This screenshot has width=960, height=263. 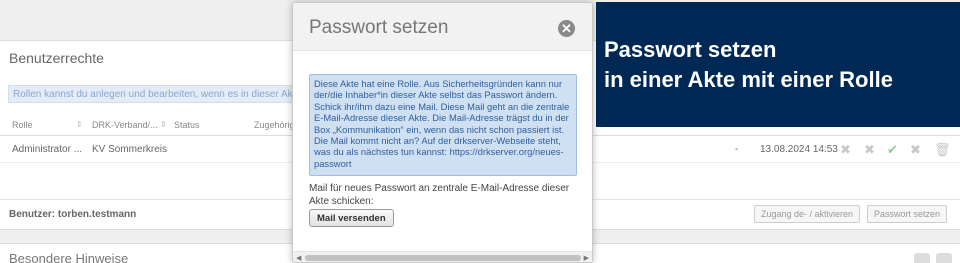 What do you see at coordinates (69, 257) in the screenshot?
I see `special-notes-heading: Besondere Hinweise` at bounding box center [69, 257].